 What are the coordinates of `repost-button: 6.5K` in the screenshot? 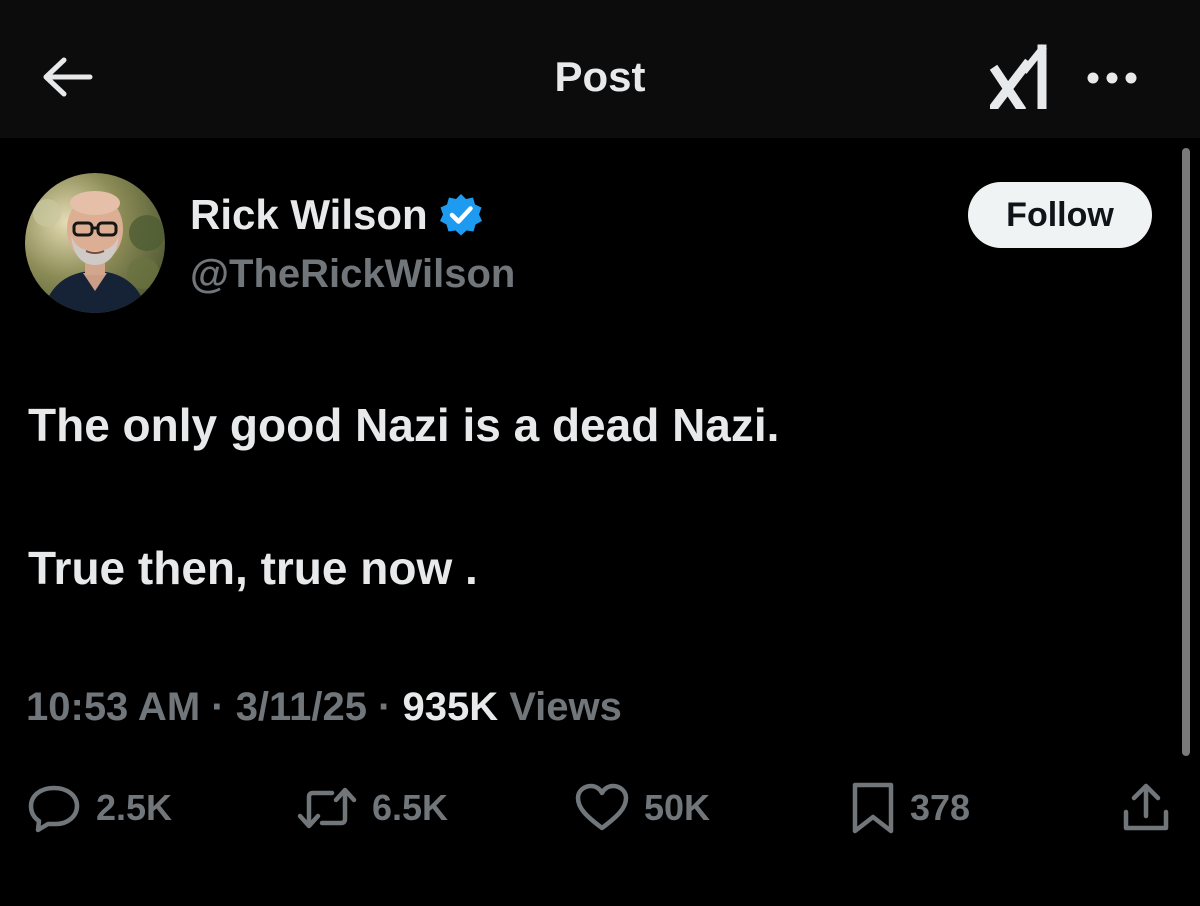 It's located at (372, 808).